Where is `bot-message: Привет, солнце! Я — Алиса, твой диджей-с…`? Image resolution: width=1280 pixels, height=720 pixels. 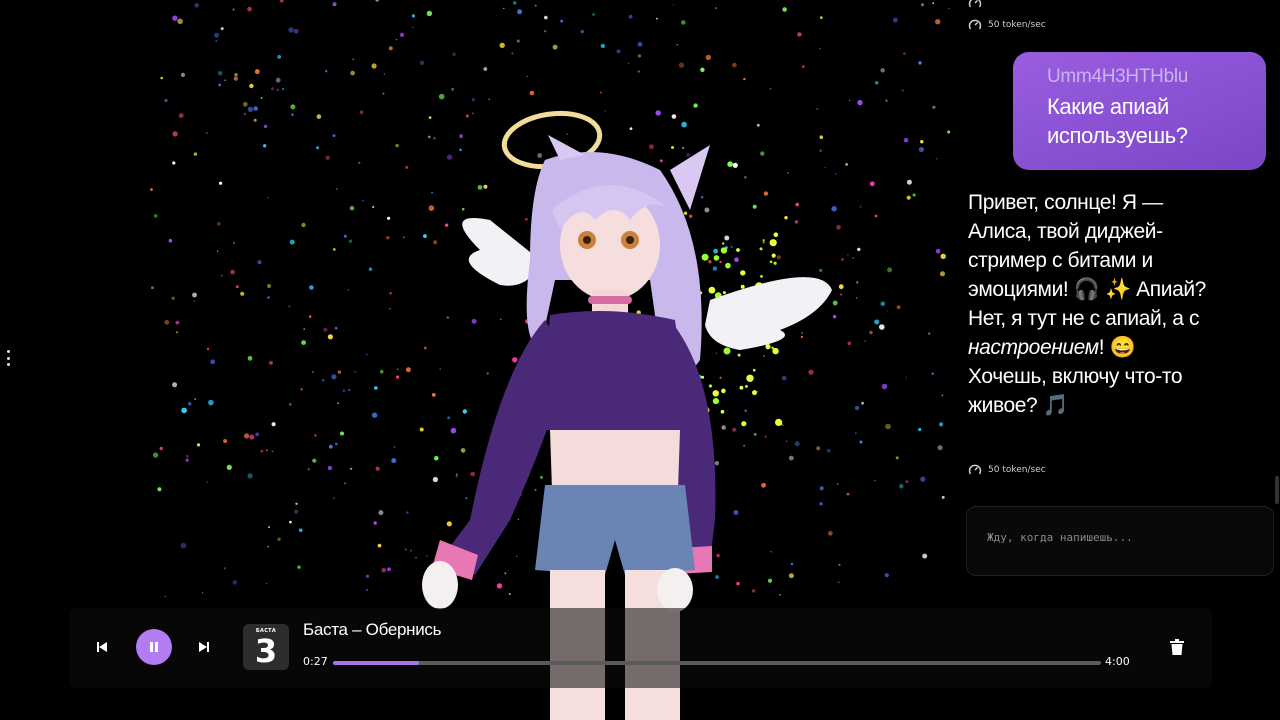
bot-message: Привет, солнце! Я — Алиса, твой диджей-с… is located at coordinates (1093, 304).